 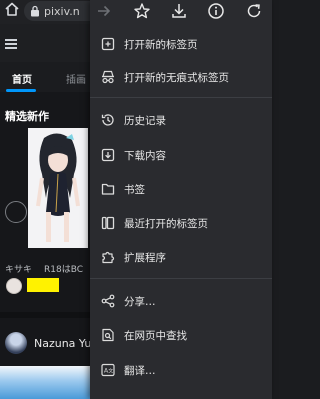 I want to click on new-tab-icon, so click(x=108, y=44).